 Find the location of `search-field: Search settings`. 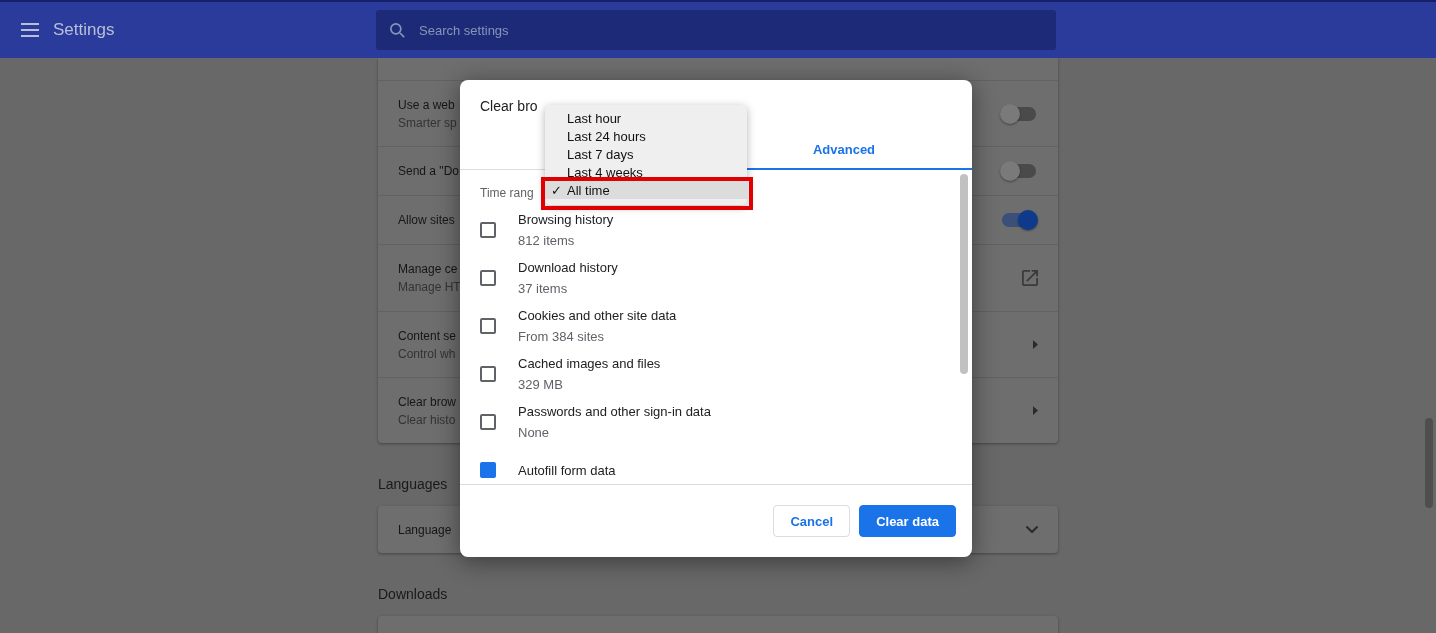

search-field: Search settings is located at coordinates (716, 30).